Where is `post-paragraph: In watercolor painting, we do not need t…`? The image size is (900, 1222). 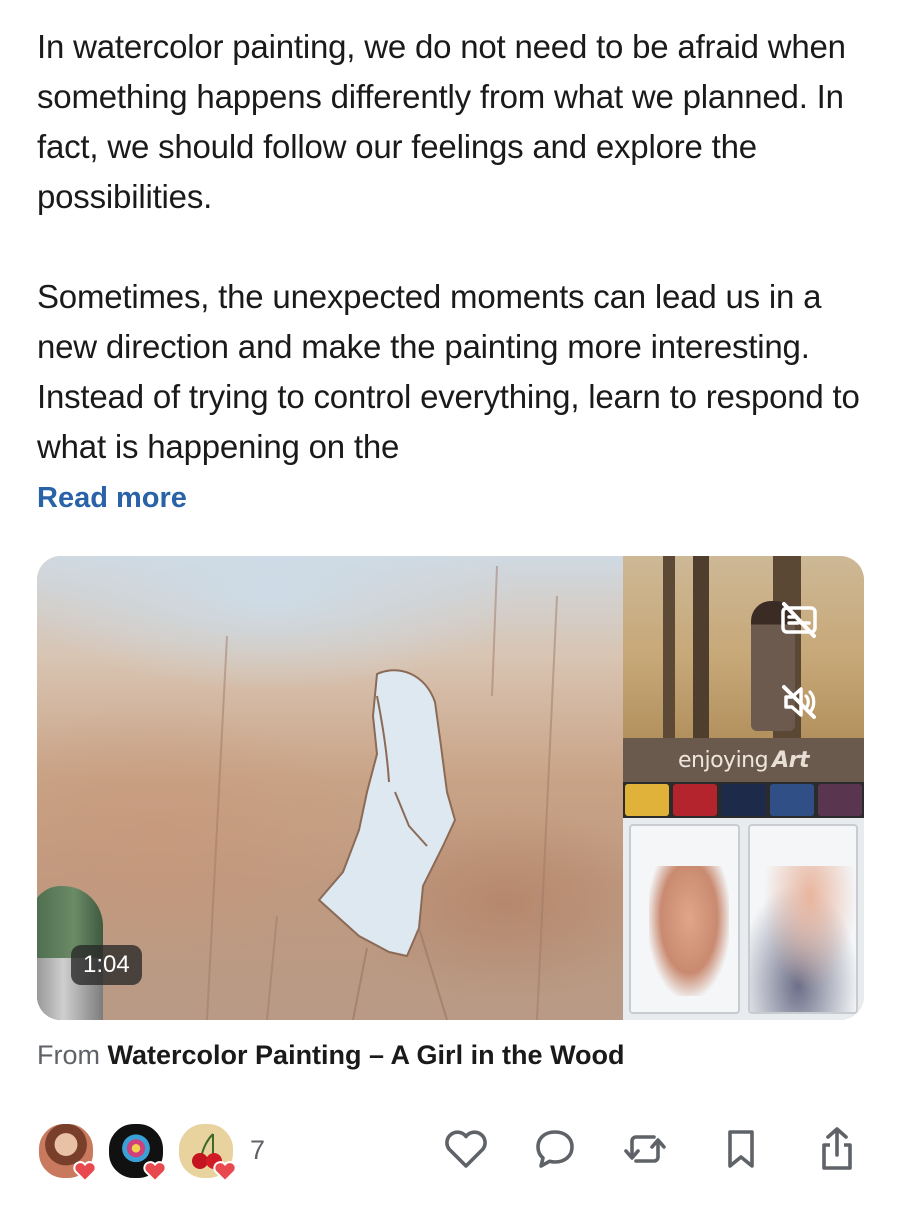 post-paragraph: In watercolor painting, we do not need t… is located at coordinates (441, 121).